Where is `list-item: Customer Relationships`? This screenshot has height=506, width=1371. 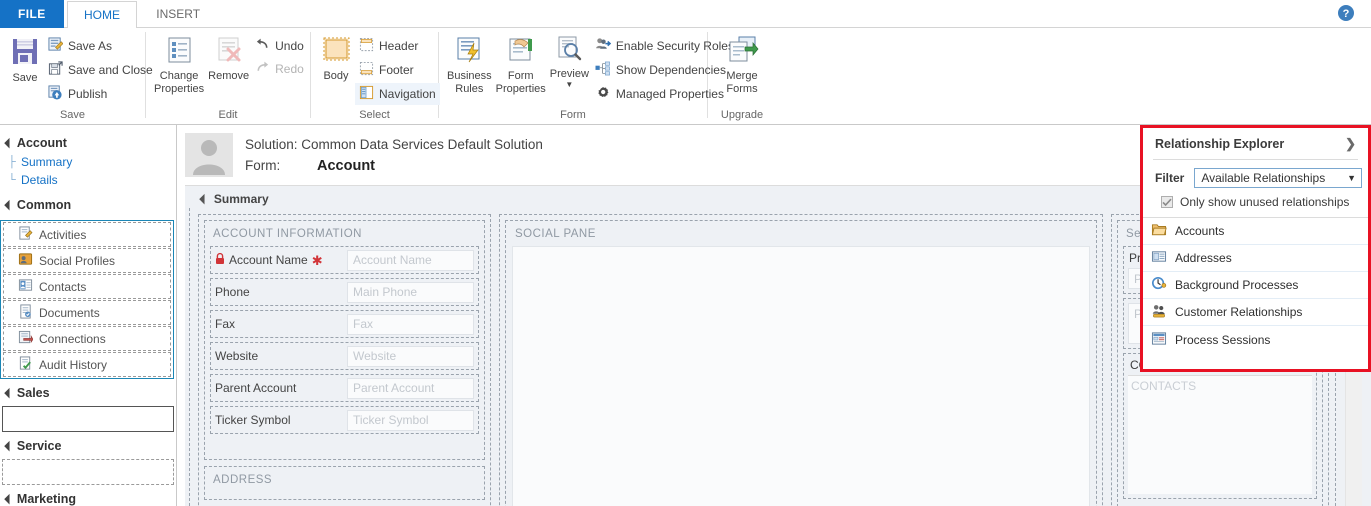 list-item: Customer Relationships is located at coordinates (1255, 312).